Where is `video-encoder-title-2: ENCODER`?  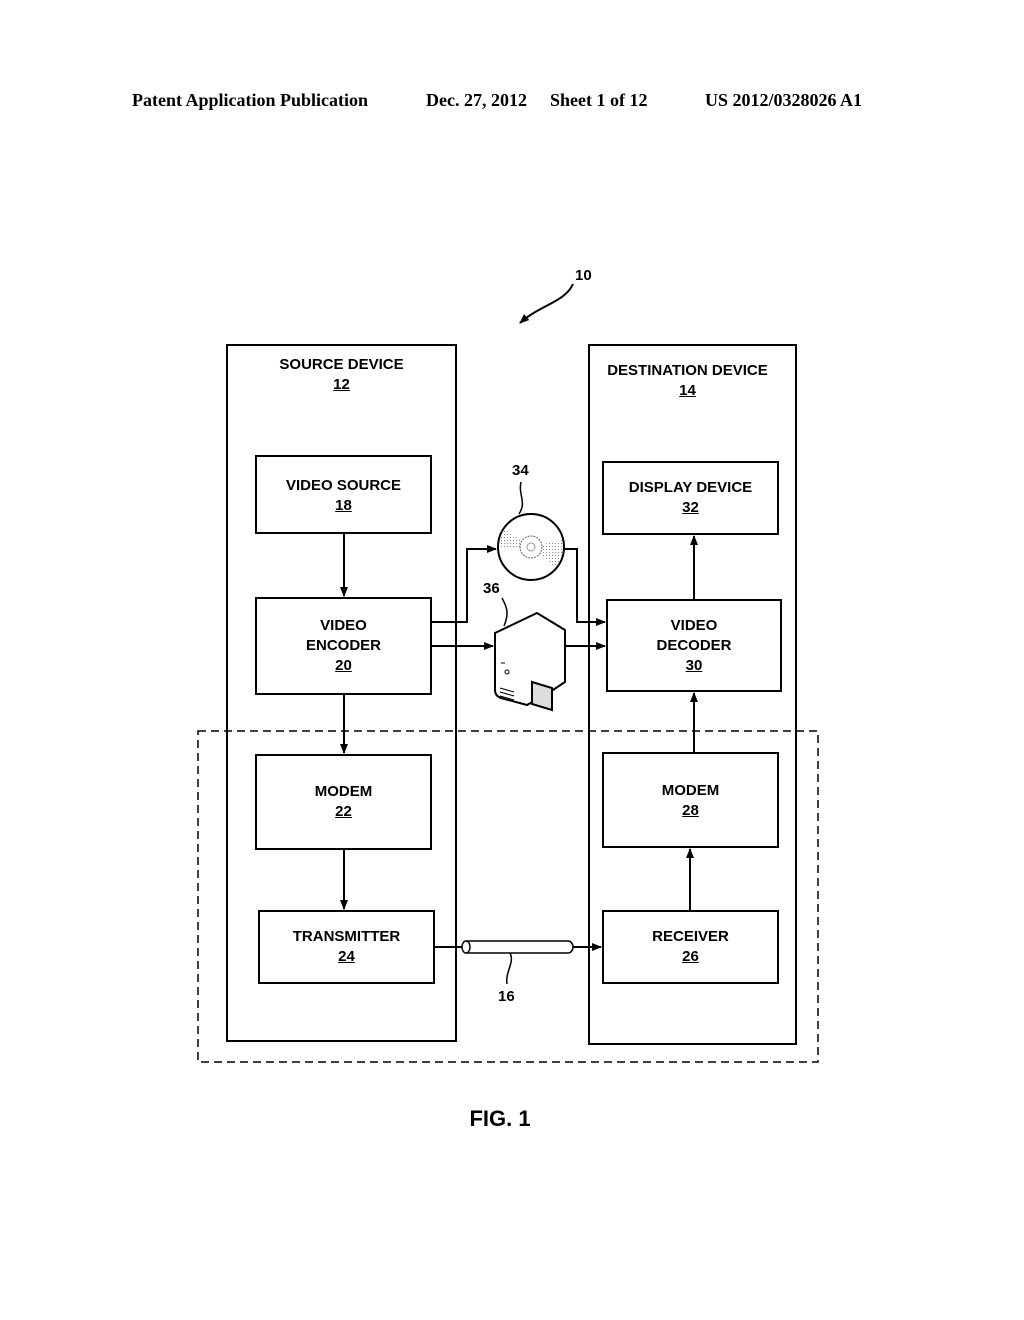
video-encoder-title-2: ENCODER is located at coordinates (343, 645).